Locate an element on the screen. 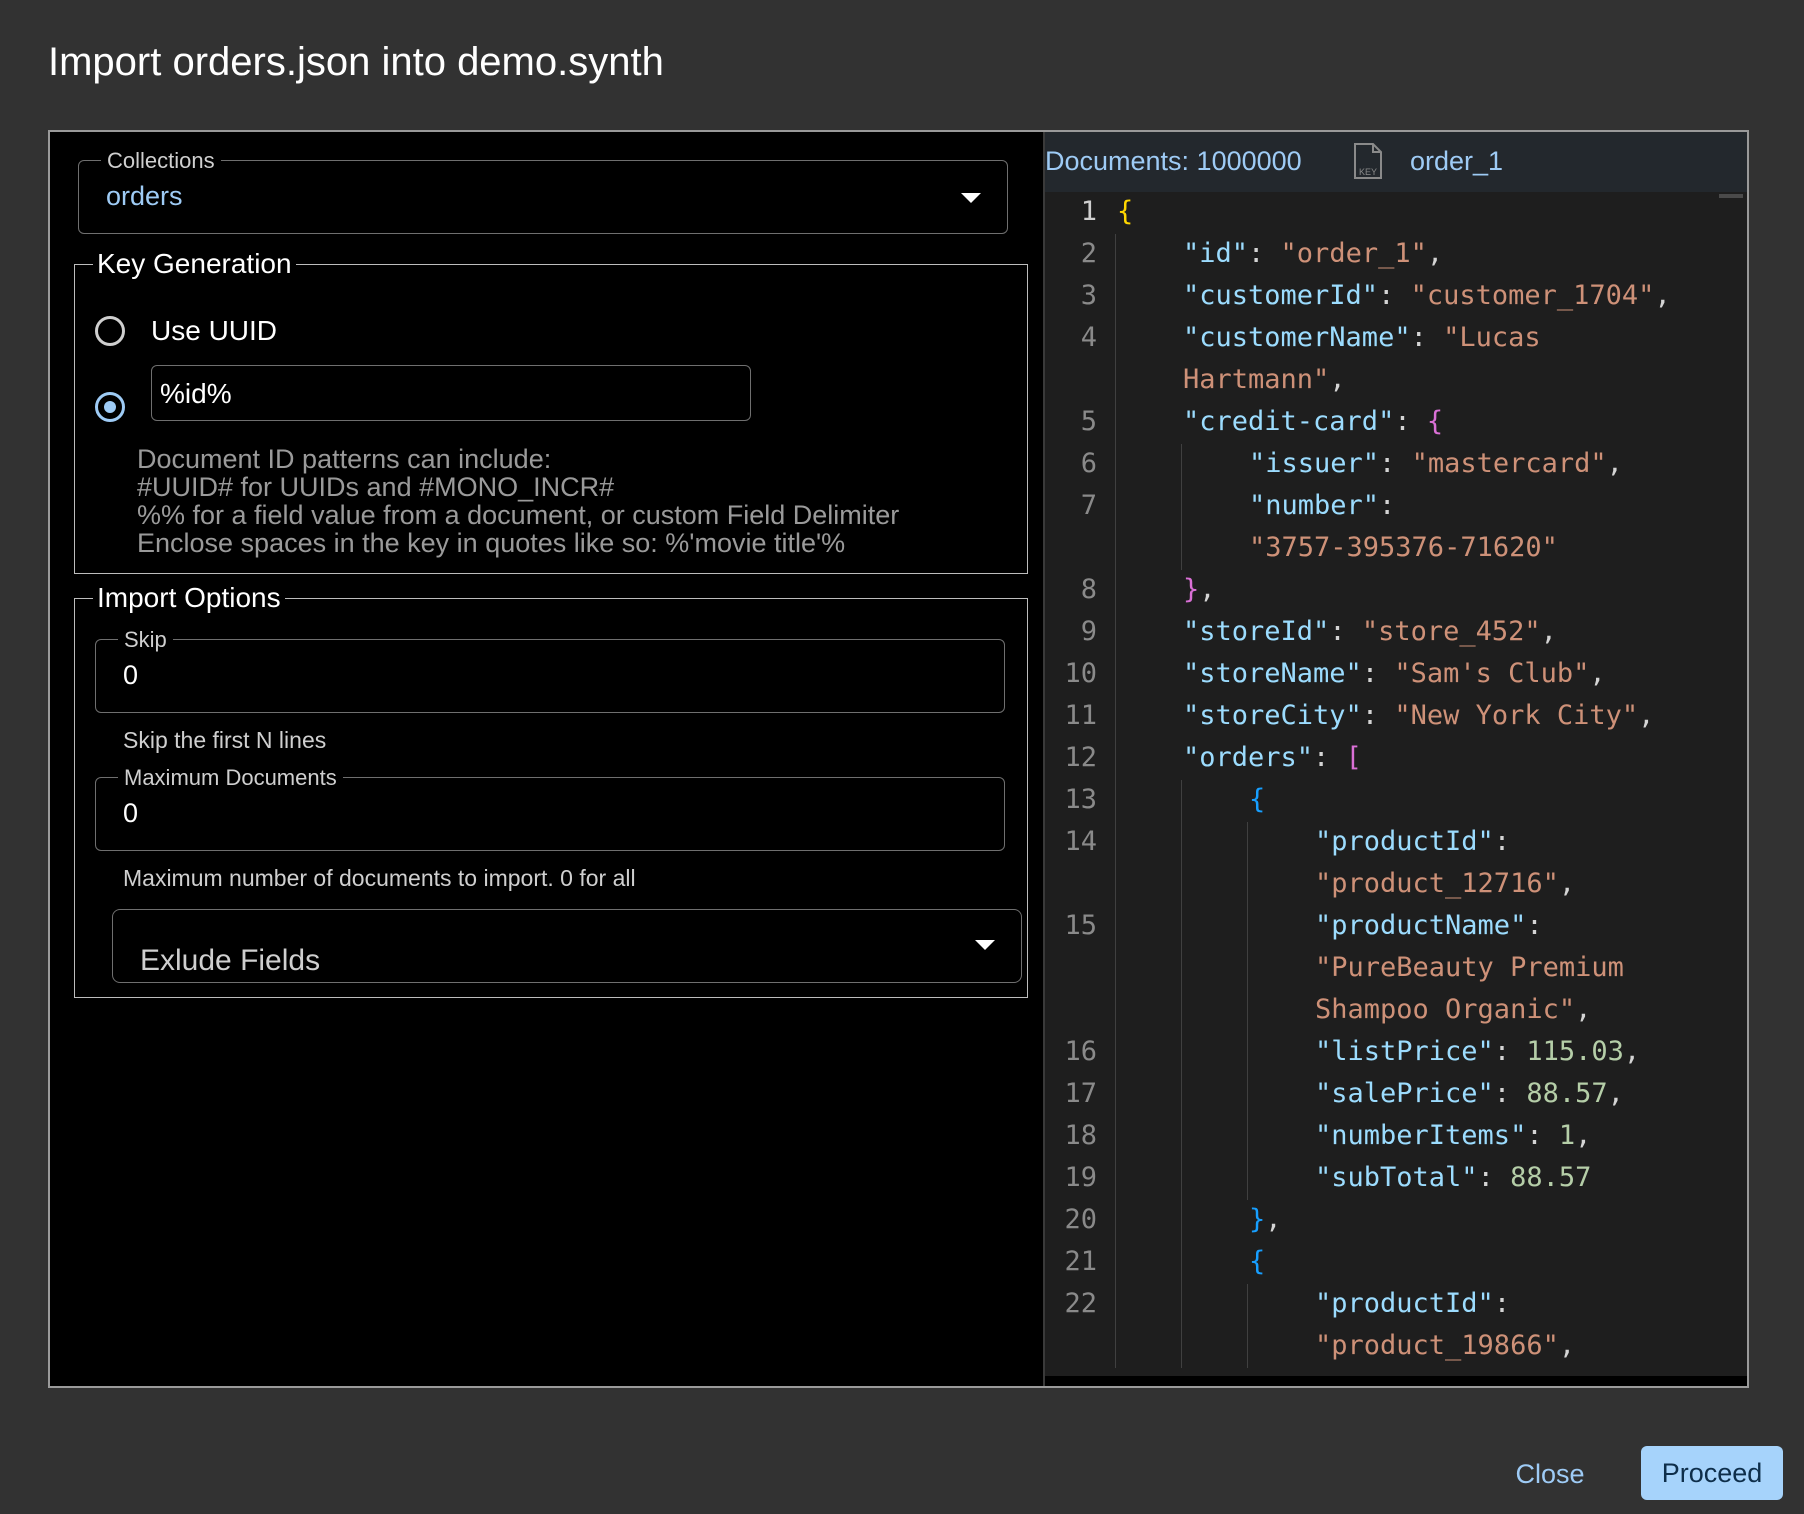 The image size is (1804, 1514). line-number: 10 is located at coordinates (1080, 673).